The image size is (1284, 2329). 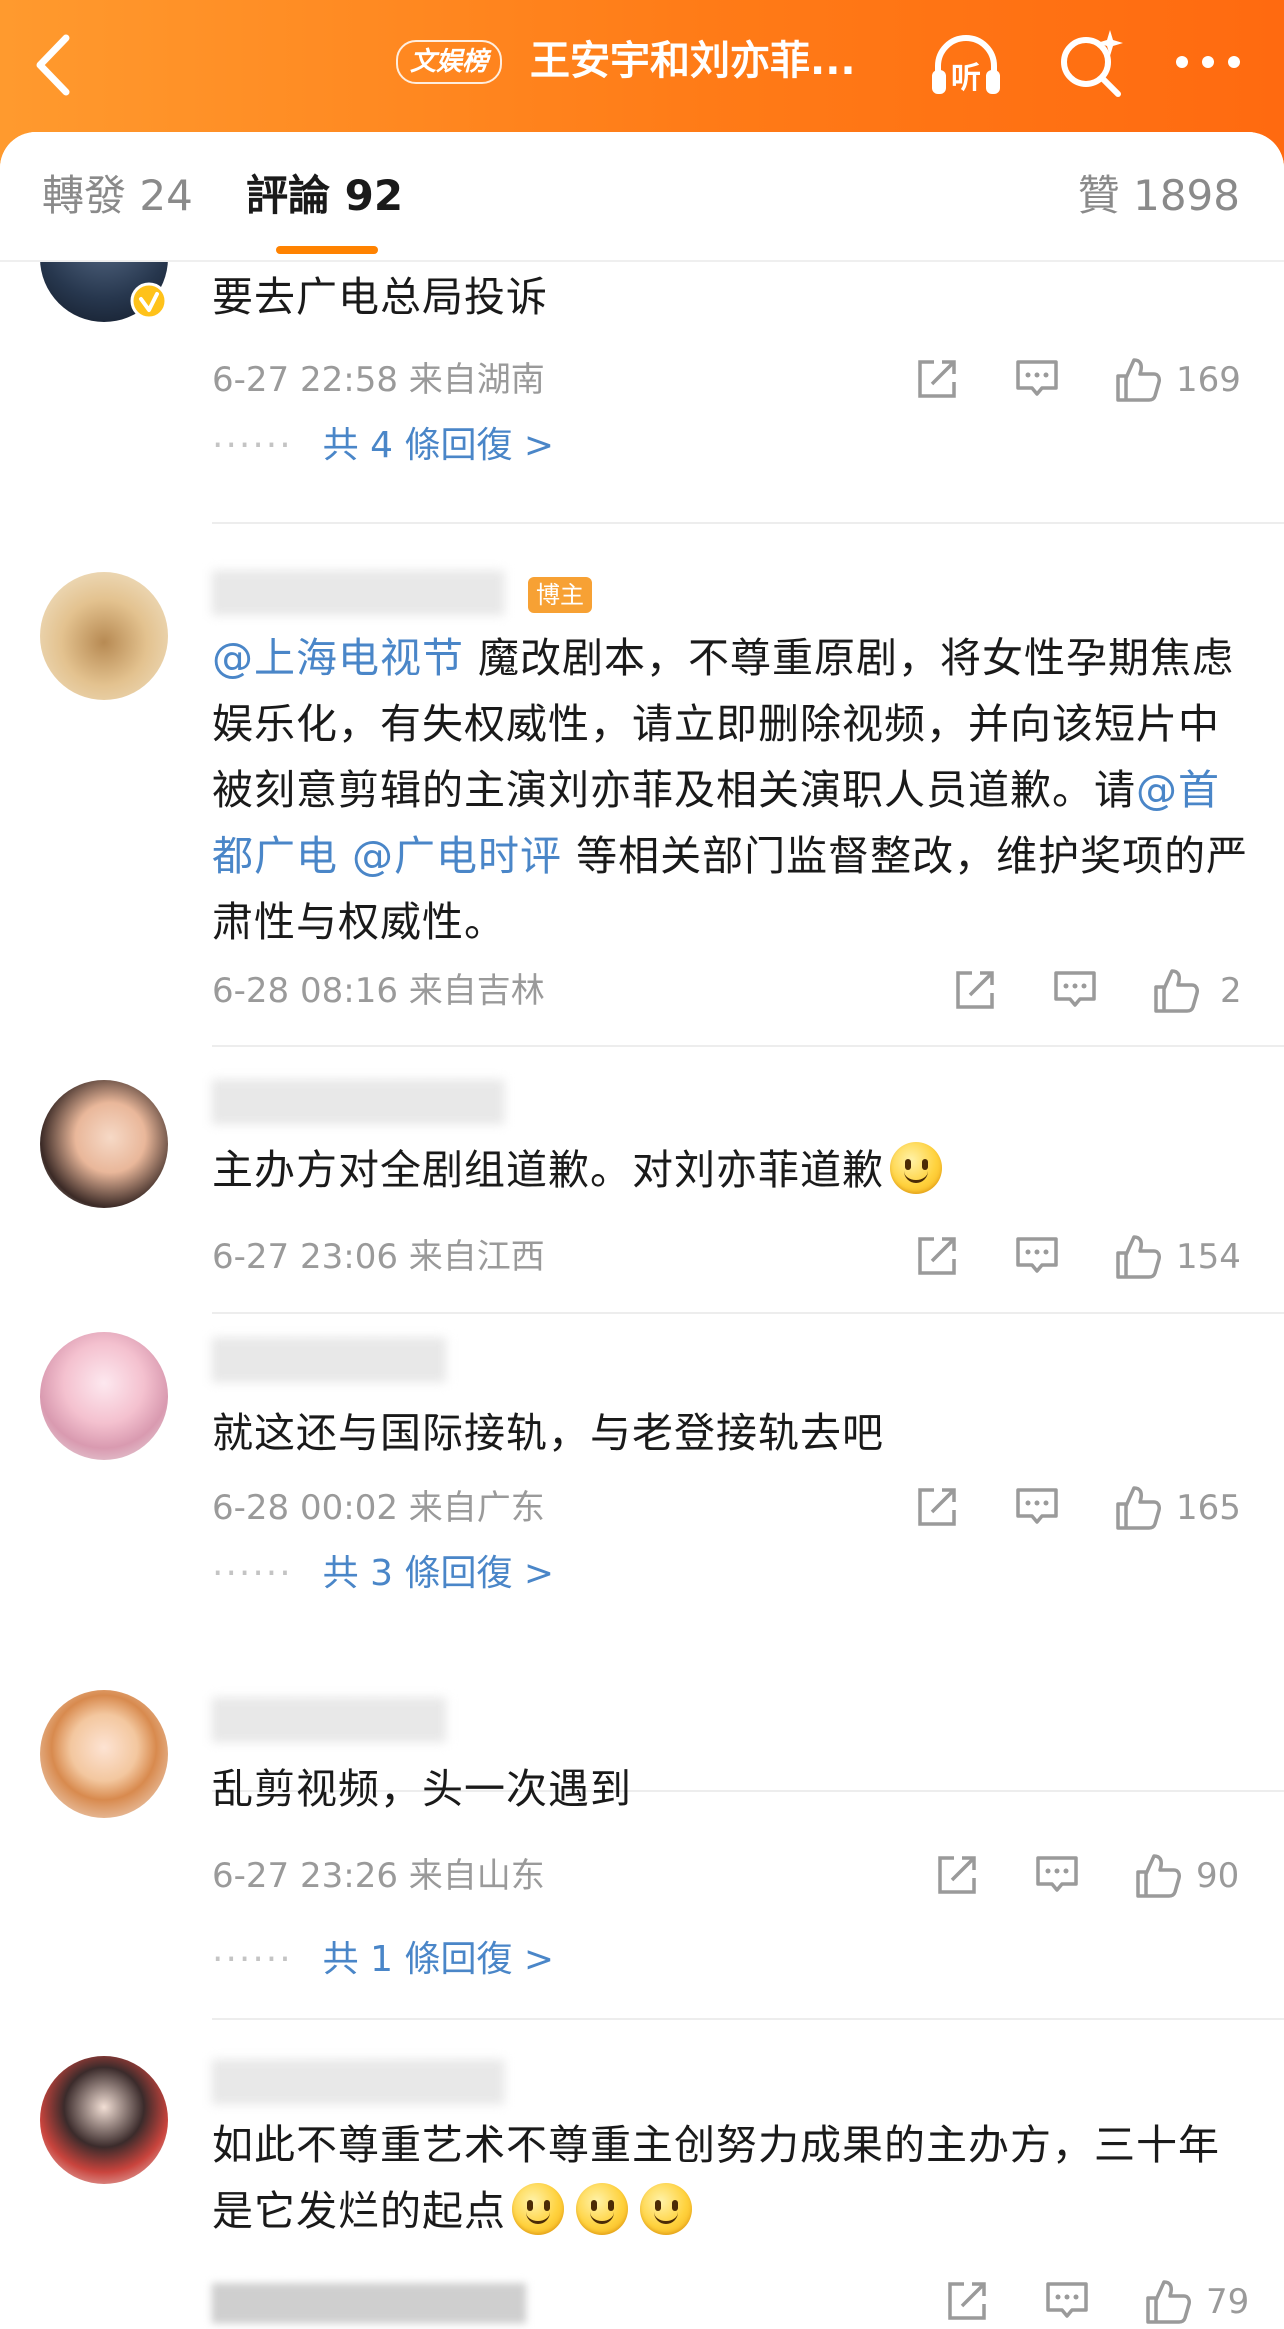 What do you see at coordinates (716, 2178) in the screenshot?
I see `comment-body: 如此不尊重艺术不尊重主创努力成果的主办方，三十年是它发烂的起点` at bounding box center [716, 2178].